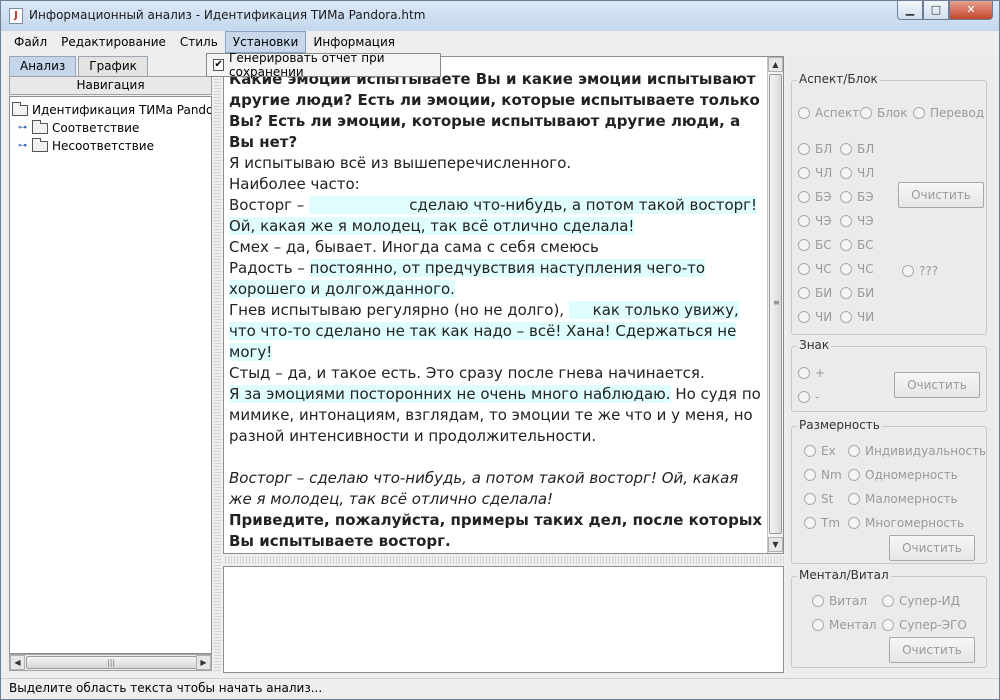 This screenshot has width=1000, height=700. I want to click on scroll-thumb: ≡, so click(775, 304).